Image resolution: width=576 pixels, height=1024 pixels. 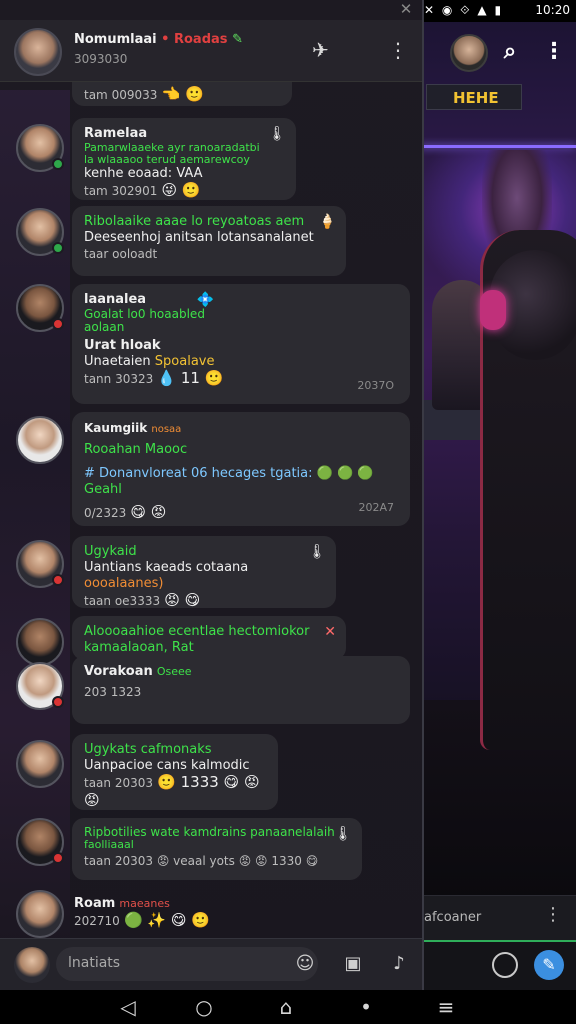 I want to click on status-time: 10:20, so click(x=552, y=10).